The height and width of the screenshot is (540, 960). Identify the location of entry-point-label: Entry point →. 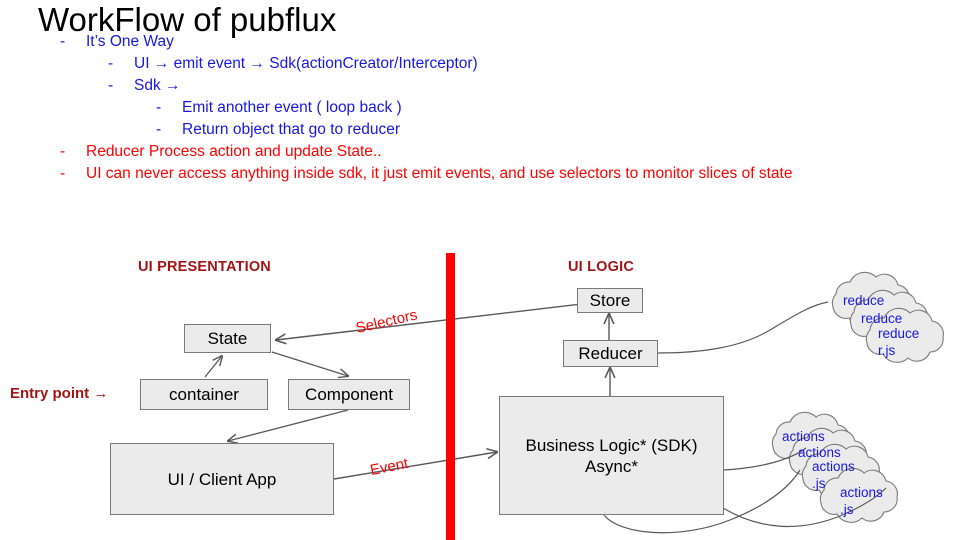
(59, 393).